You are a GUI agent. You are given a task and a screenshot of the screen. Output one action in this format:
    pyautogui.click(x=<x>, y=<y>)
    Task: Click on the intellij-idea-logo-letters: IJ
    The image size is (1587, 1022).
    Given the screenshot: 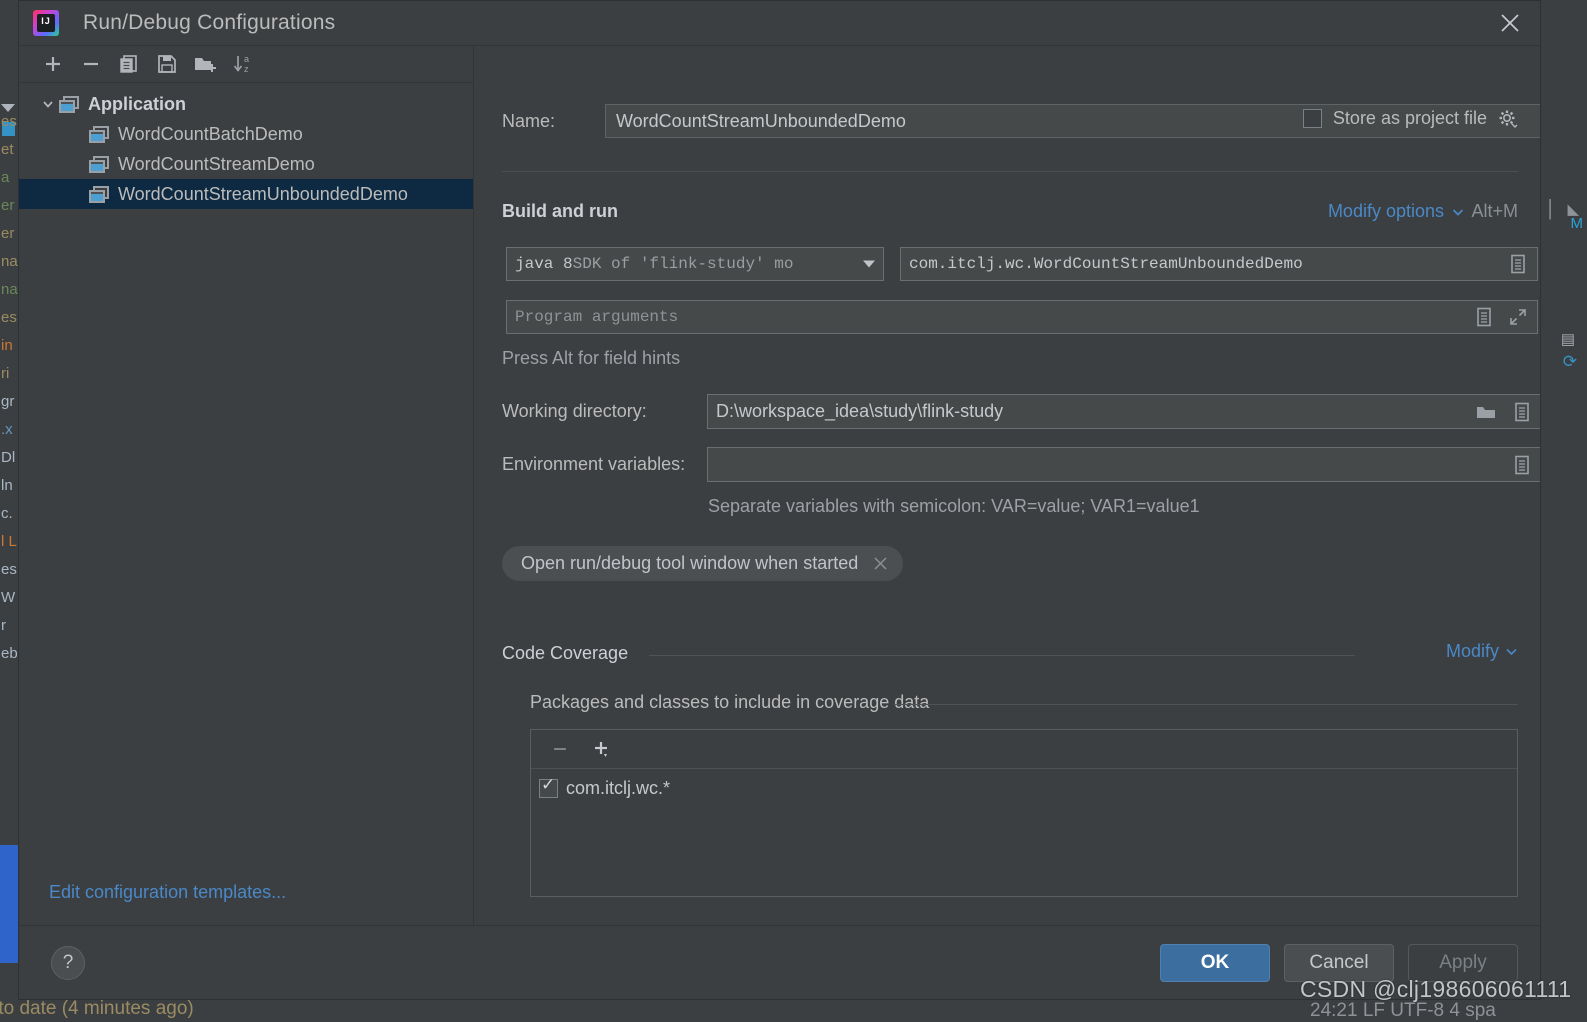 What is the action you would take?
    pyautogui.click(x=46, y=23)
    